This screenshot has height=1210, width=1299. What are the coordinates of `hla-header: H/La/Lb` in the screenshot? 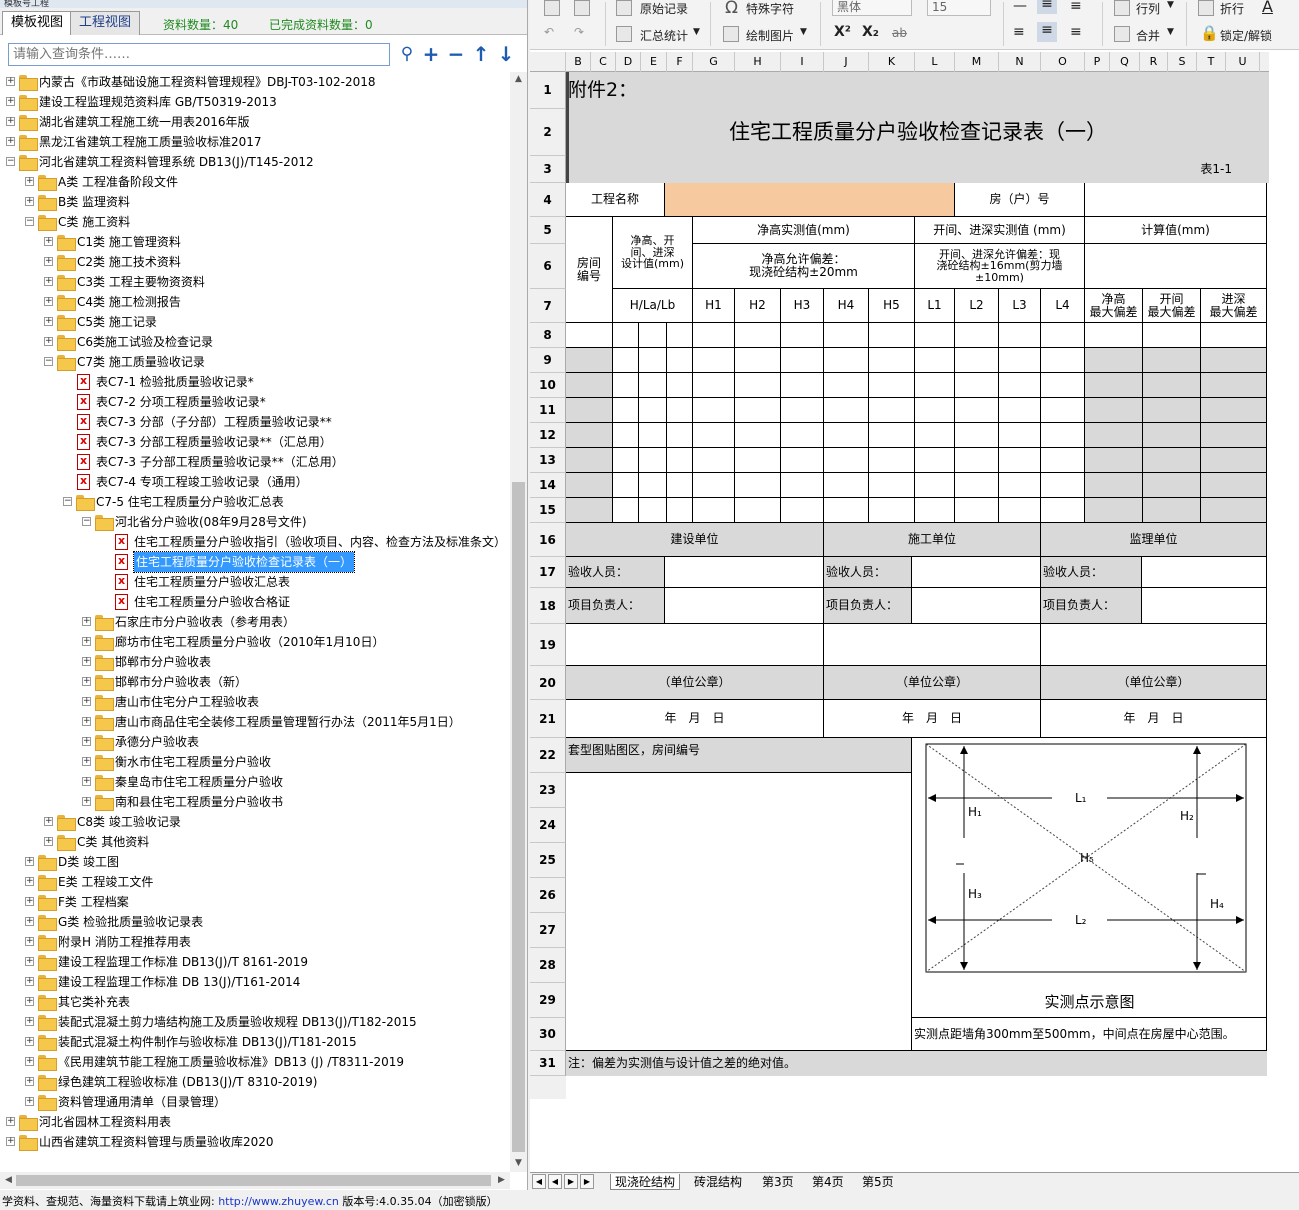 It's located at (653, 306).